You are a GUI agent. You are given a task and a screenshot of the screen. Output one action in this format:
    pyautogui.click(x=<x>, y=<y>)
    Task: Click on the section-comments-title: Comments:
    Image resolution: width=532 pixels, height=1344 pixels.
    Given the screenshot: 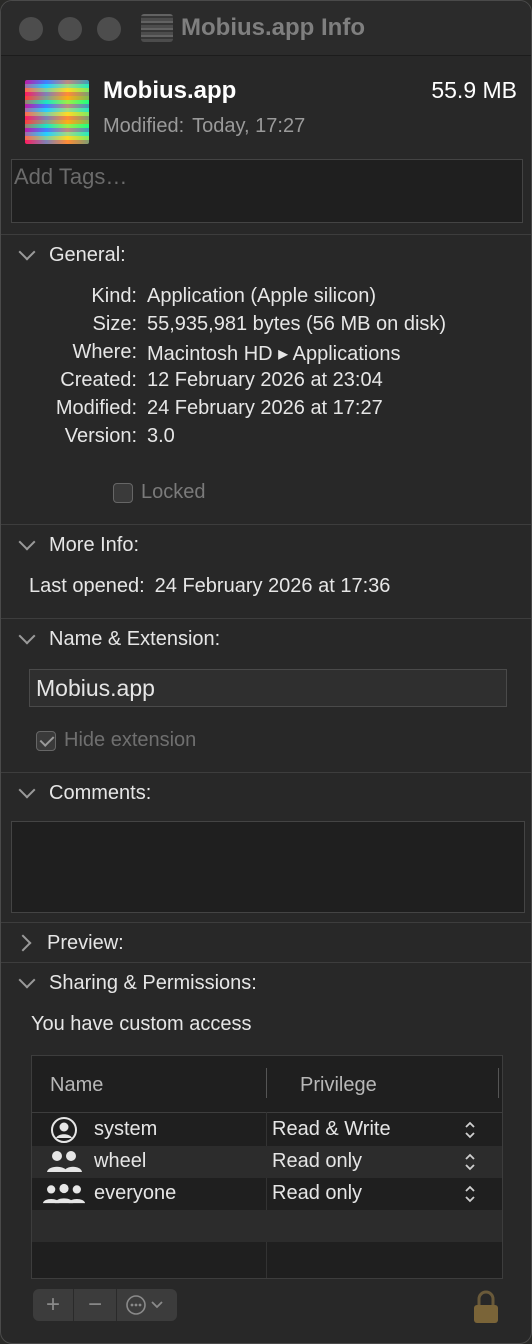 What is the action you would take?
    pyautogui.click(x=100, y=792)
    